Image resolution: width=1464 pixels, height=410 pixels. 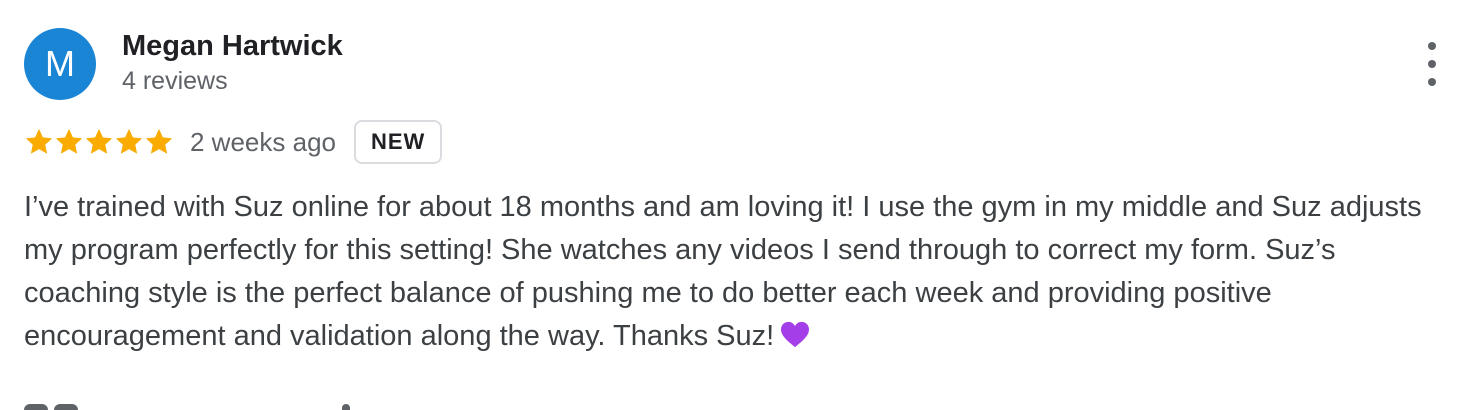 I want to click on rating-row: 2 weeks ago NEW, so click(x=233, y=142).